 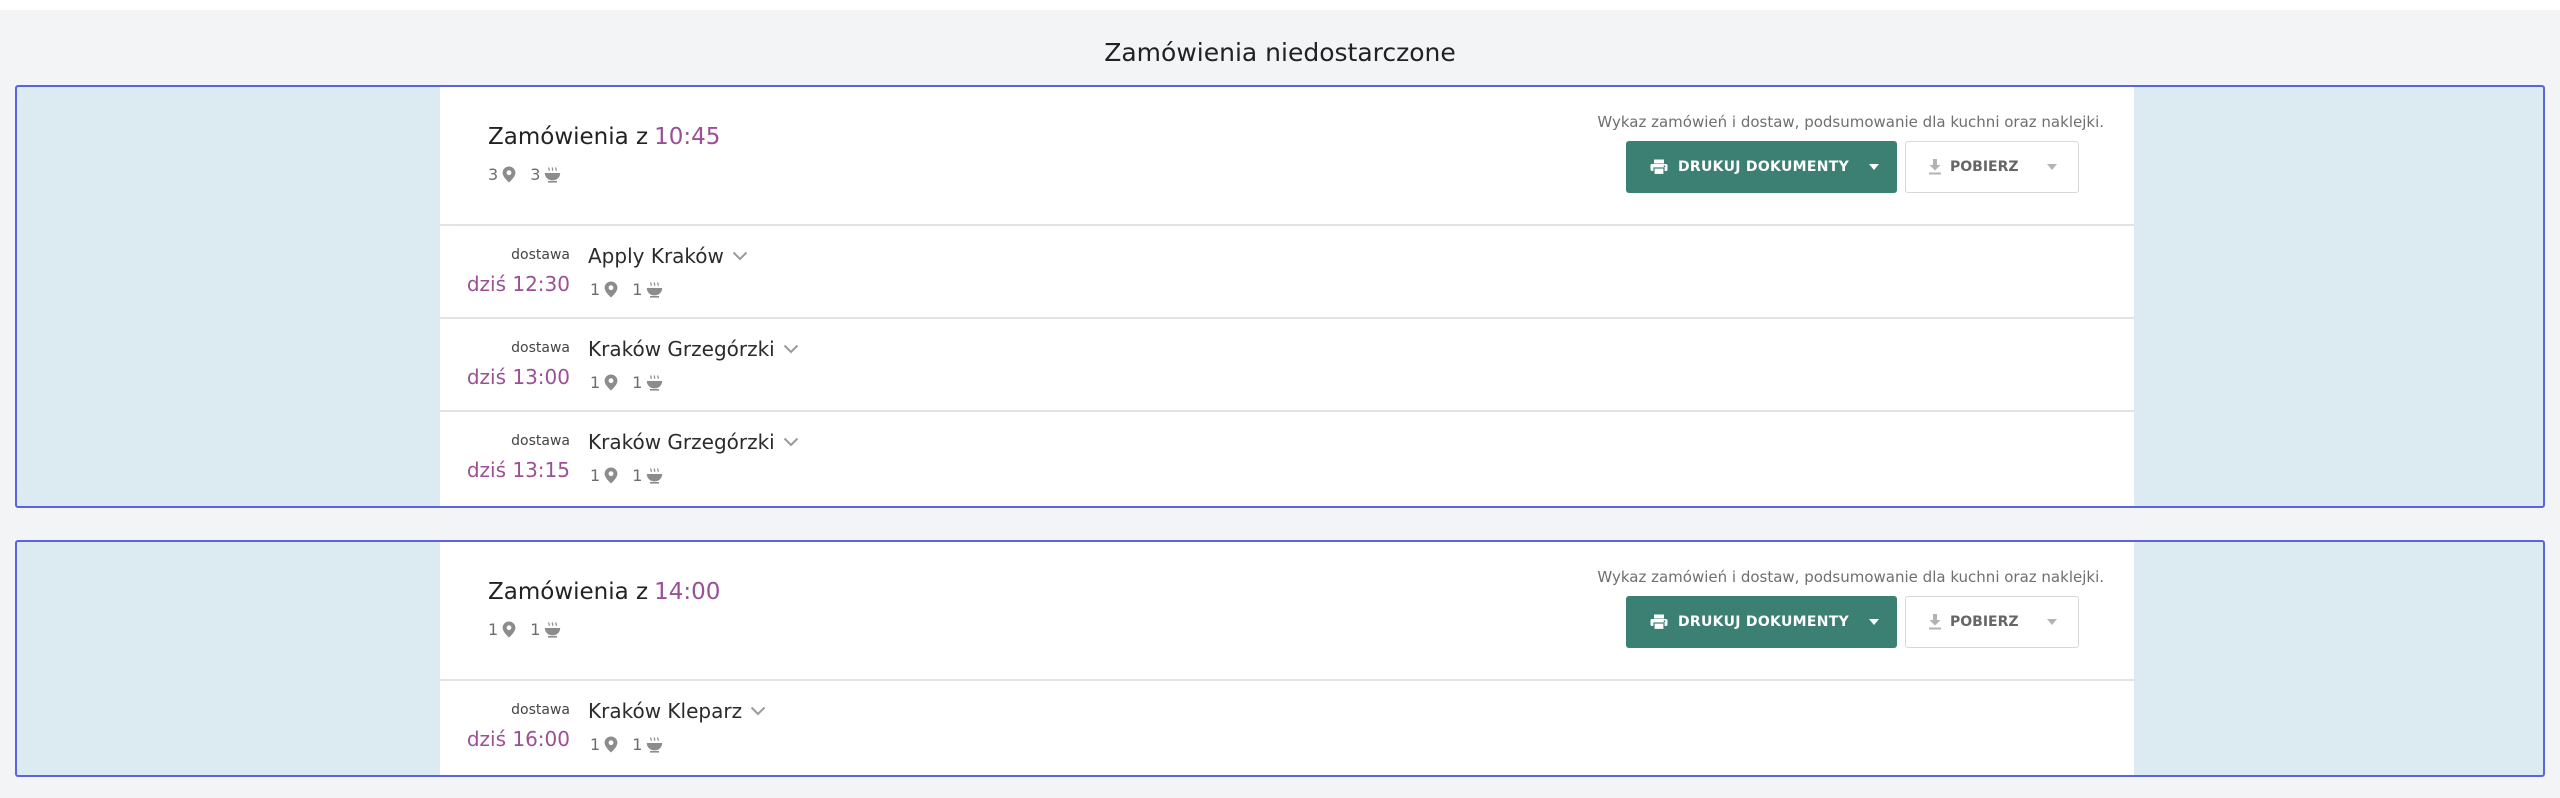 I want to click on delivery-location-dropdown: Kraków Kleparz, so click(x=677, y=711).